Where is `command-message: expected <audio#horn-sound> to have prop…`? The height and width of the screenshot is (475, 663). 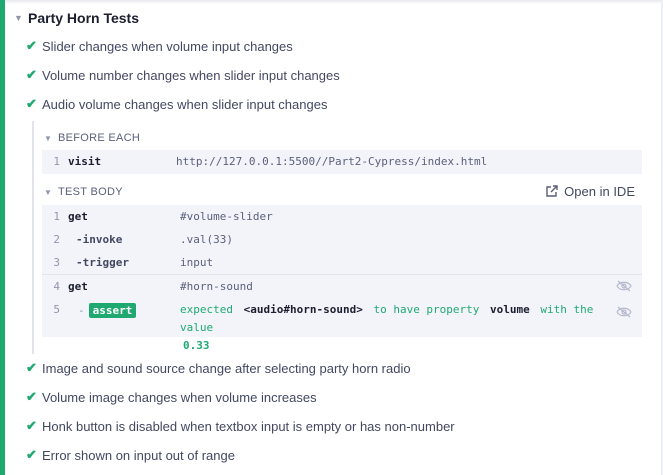 command-message: expected <audio#horn-sound> to have prop… is located at coordinates (406, 328).